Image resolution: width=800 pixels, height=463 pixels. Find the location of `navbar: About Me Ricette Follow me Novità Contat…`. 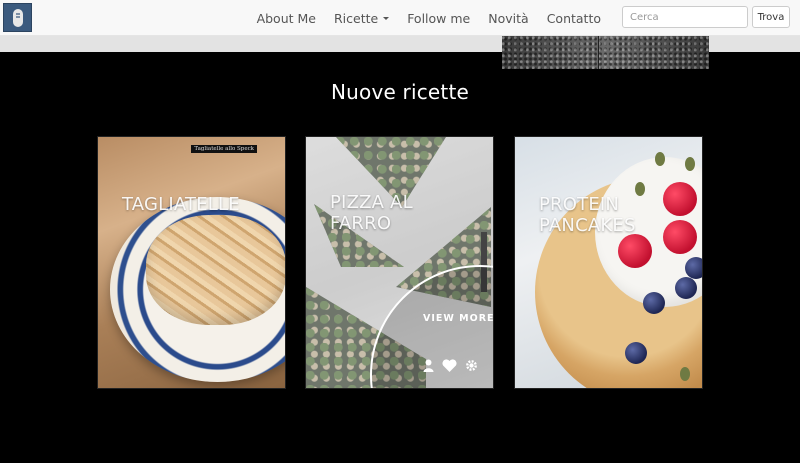

navbar: About Me Ricette Follow me Novità Contat… is located at coordinates (400, 18).